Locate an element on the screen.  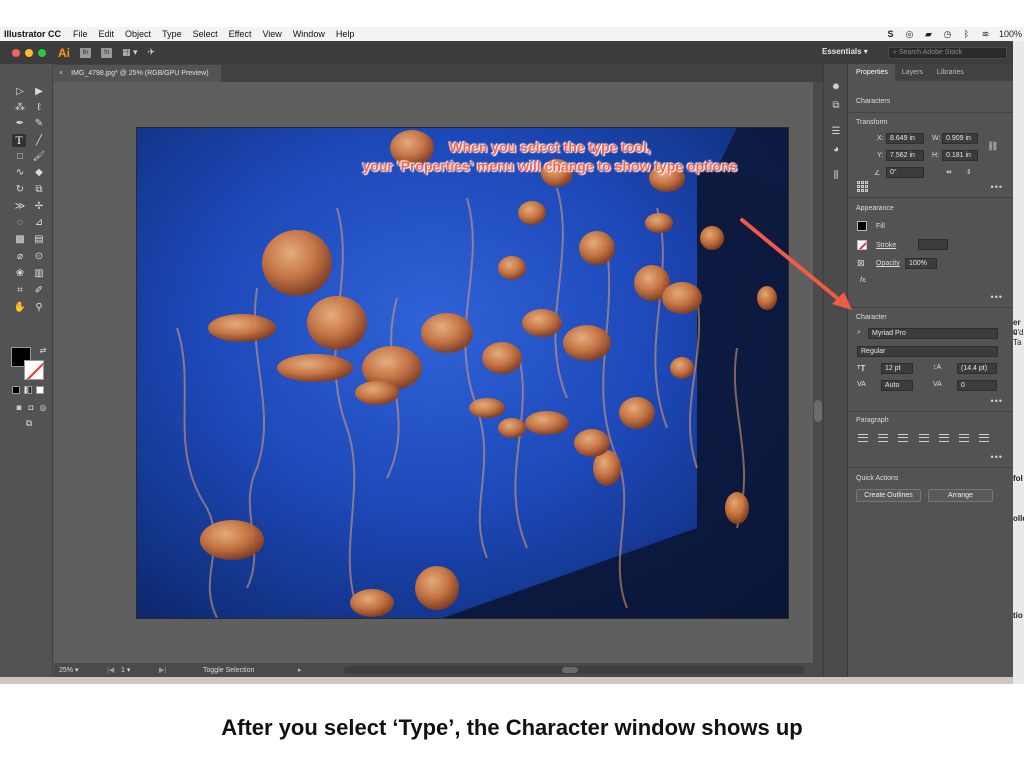
transform-more-options-icon: ••• is located at coordinates (997, 187).